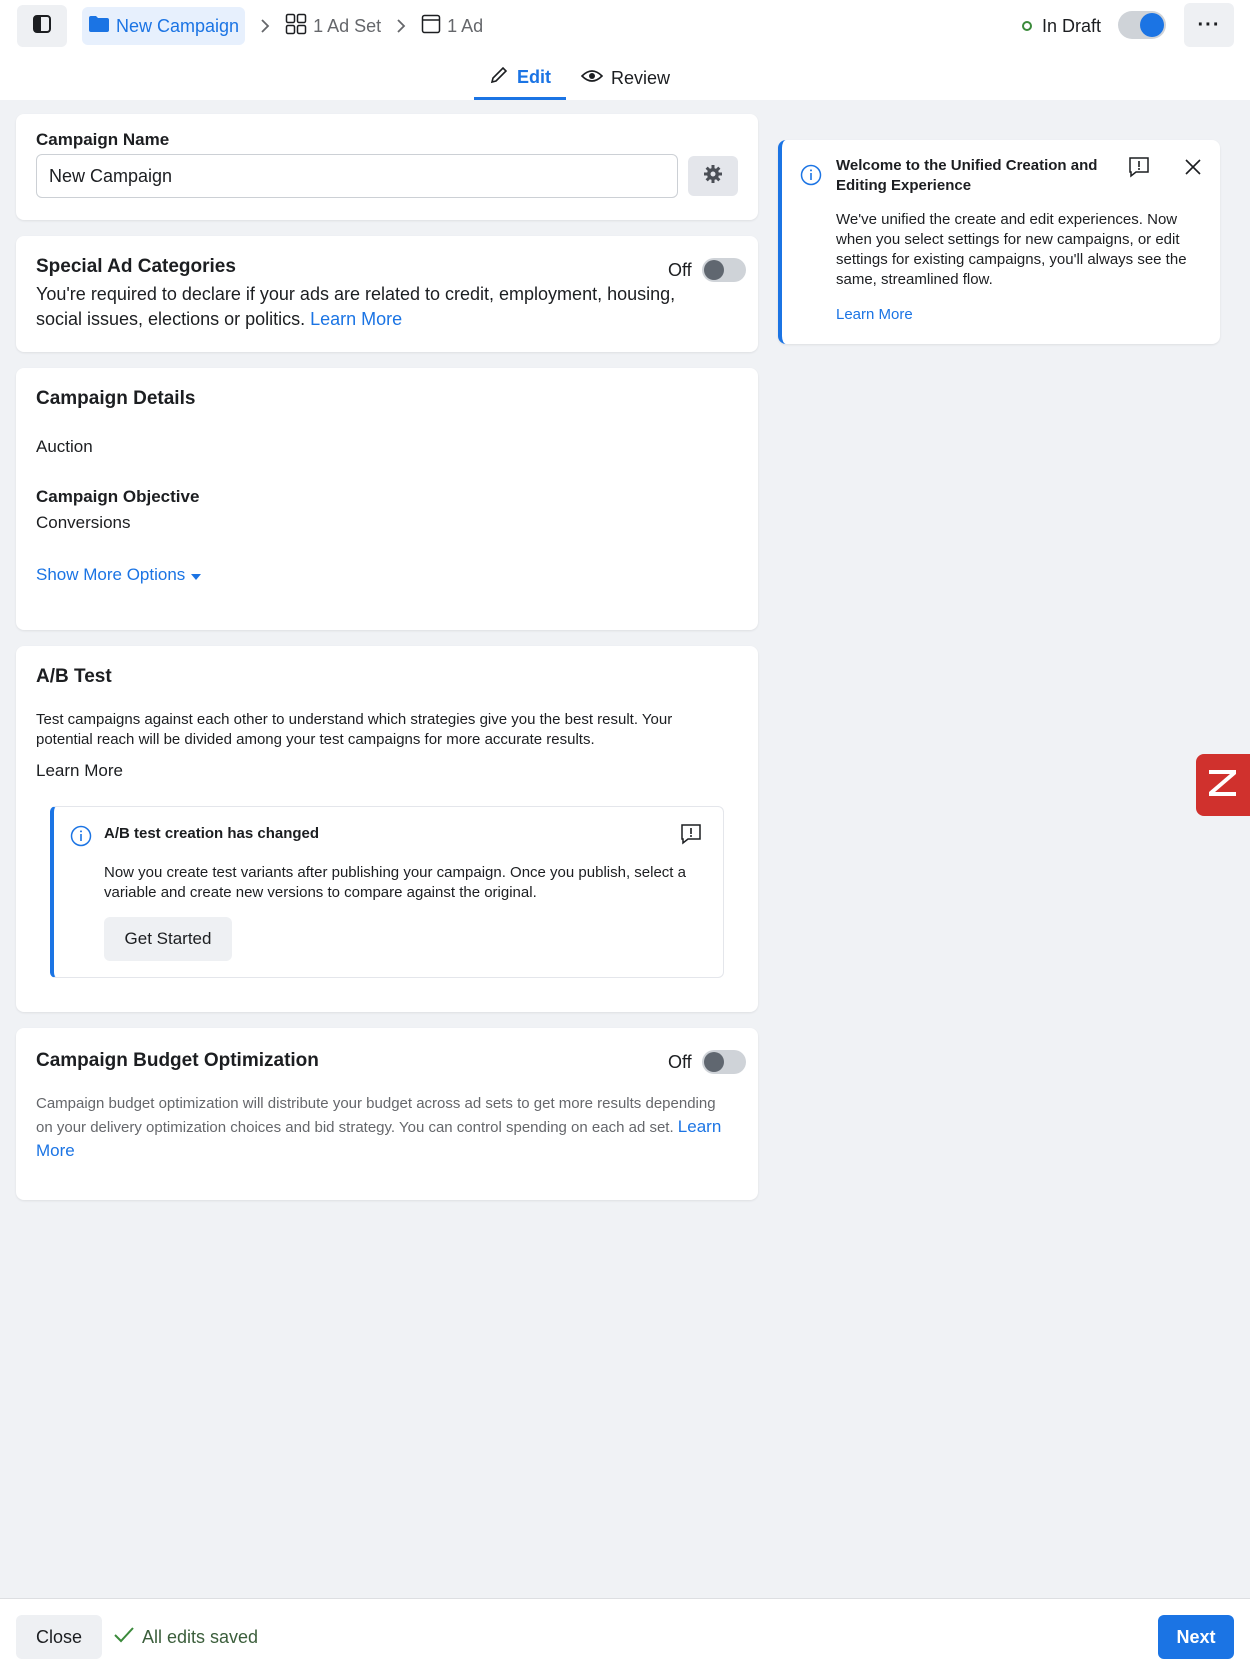 This screenshot has width=1250, height=1670. Describe the element at coordinates (111, 574) in the screenshot. I see `show-more-options-label: Show More Options` at that location.